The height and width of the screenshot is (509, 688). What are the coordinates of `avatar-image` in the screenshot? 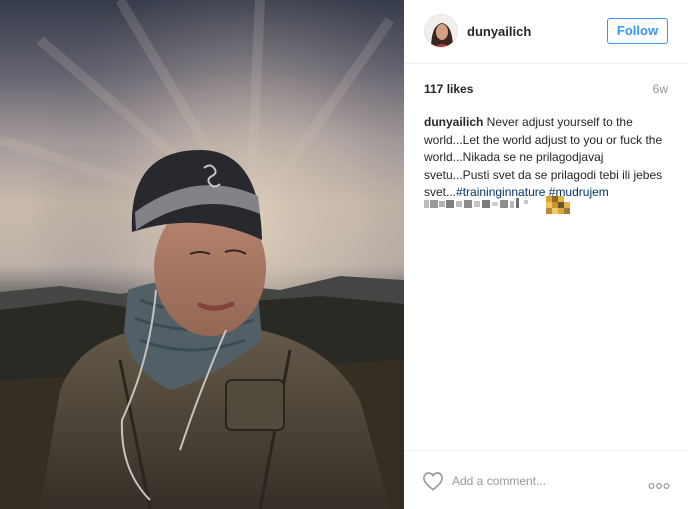 It's located at (441, 31).